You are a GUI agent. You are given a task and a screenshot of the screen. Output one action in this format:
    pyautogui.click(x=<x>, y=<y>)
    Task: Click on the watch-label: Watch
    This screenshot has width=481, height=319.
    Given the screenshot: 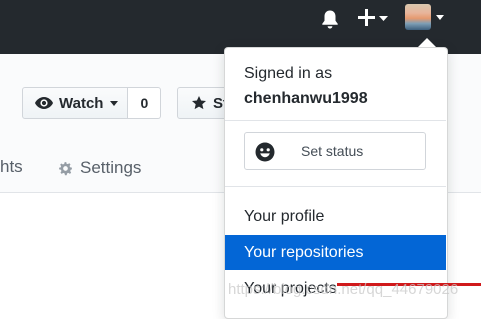 What is the action you would take?
    pyautogui.click(x=81, y=103)
    